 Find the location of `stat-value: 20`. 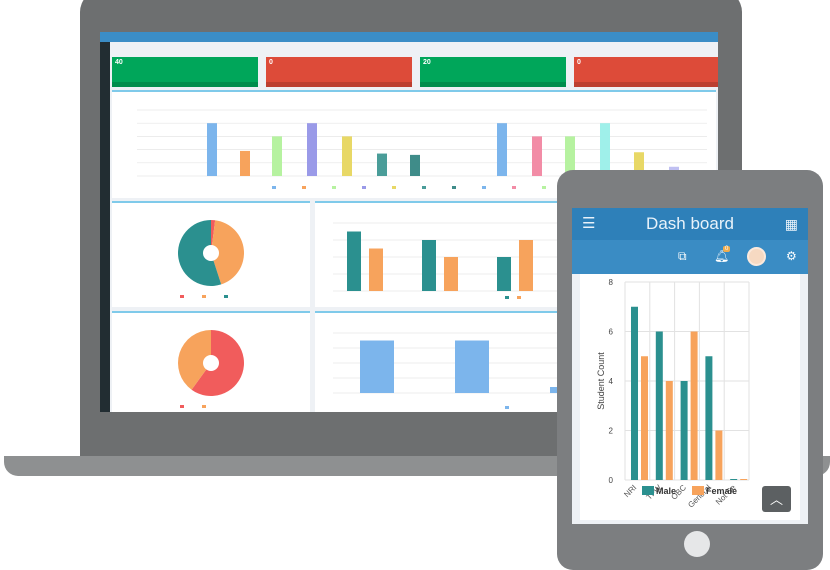

stat-value: 20 is located at coordinates (427, 62).